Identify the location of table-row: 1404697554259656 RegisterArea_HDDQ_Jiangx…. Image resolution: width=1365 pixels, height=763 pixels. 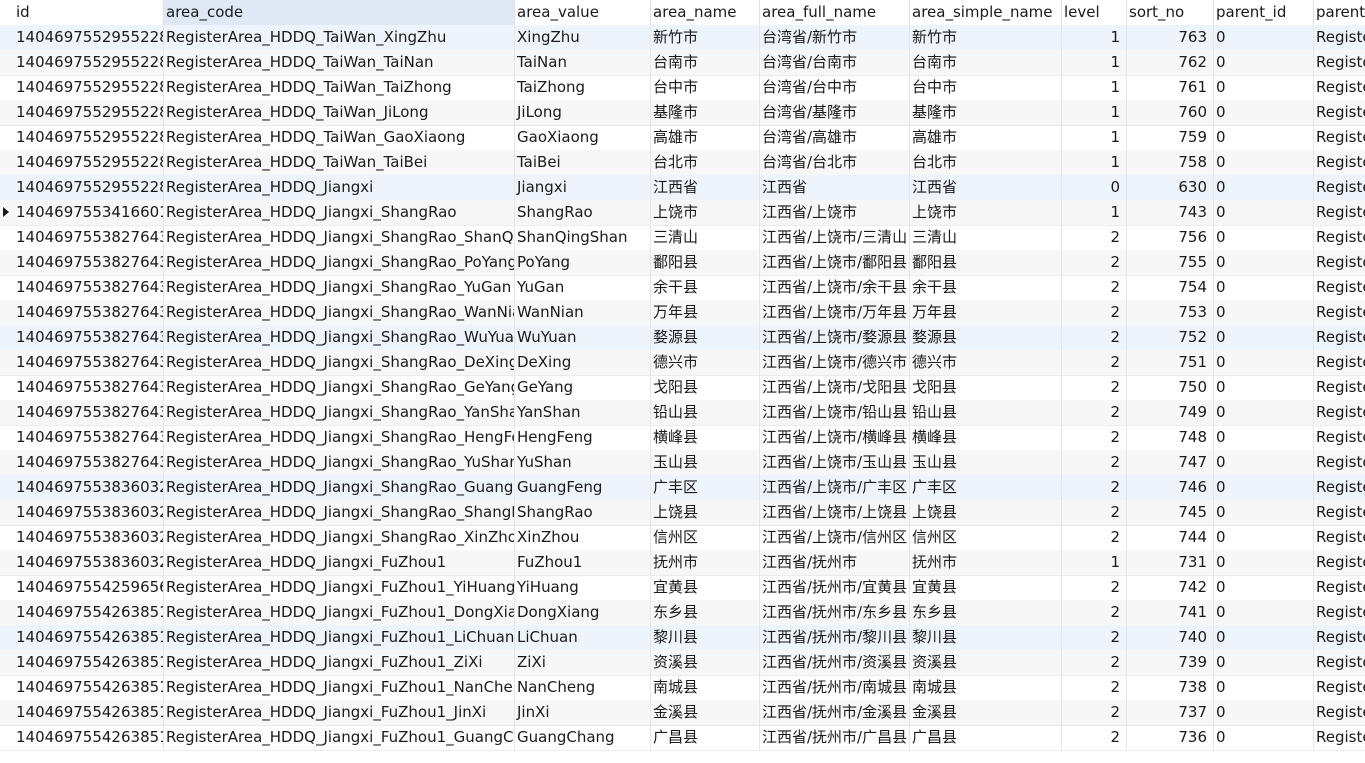
(682, 588).